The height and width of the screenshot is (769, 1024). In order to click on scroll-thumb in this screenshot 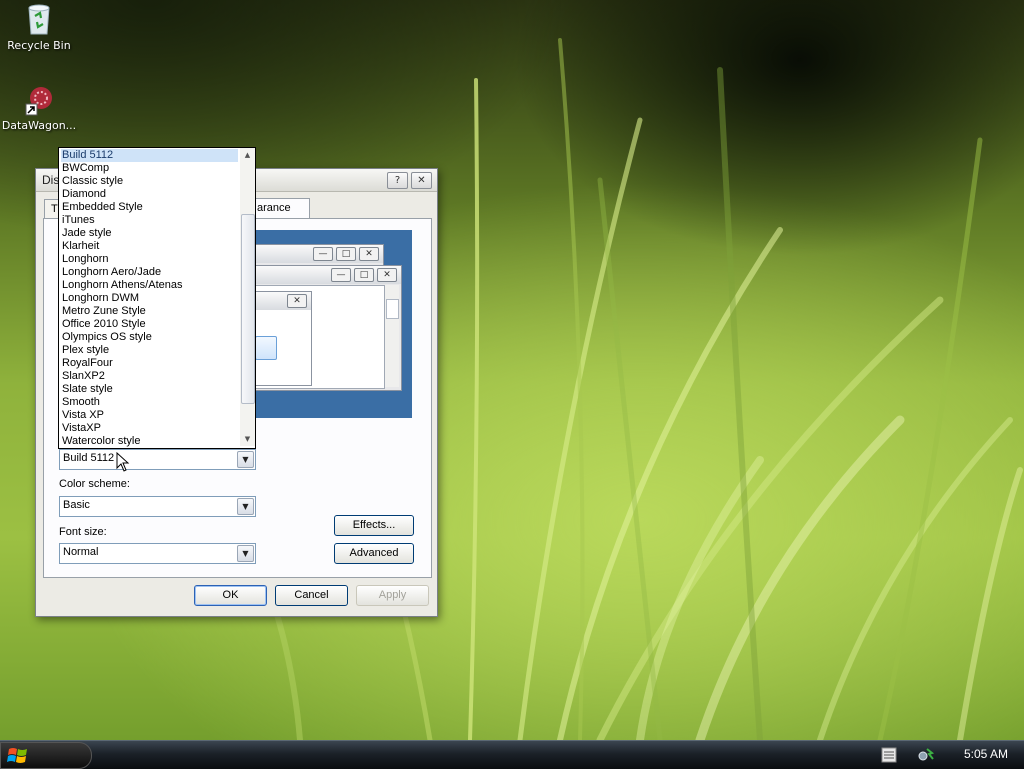, I will do `click(248, 309)`.